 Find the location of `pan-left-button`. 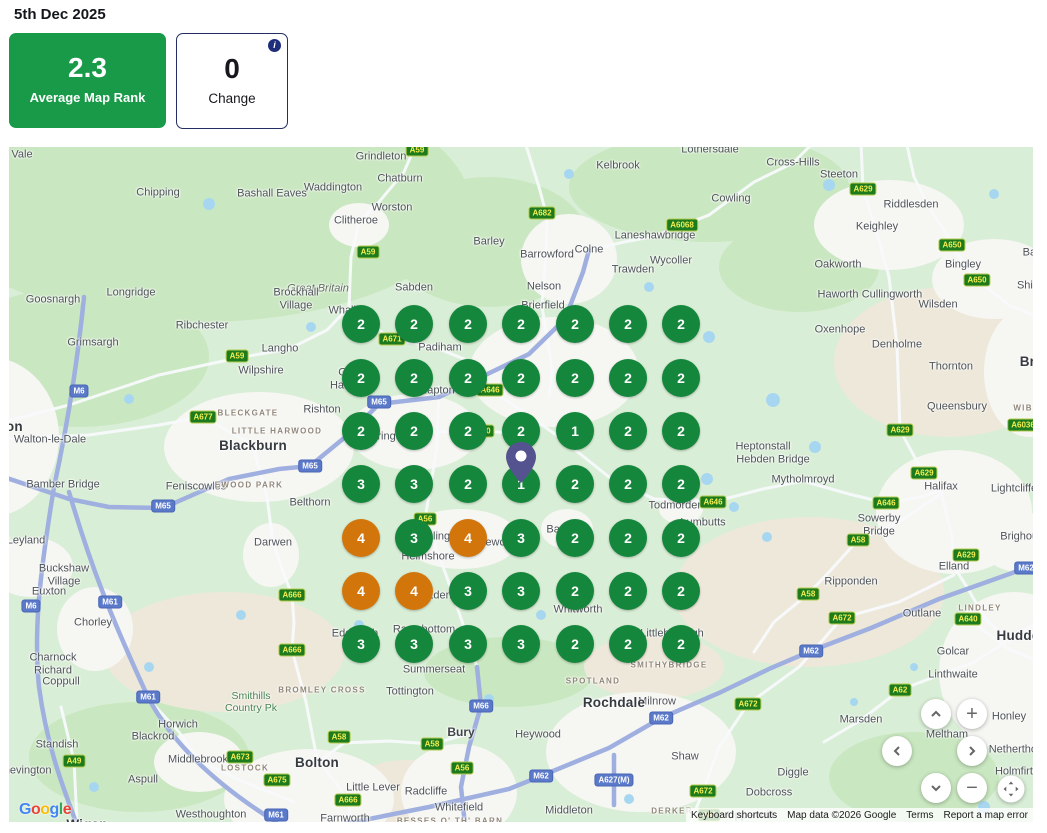

pan-left-button is located at coordinates (897, 751).